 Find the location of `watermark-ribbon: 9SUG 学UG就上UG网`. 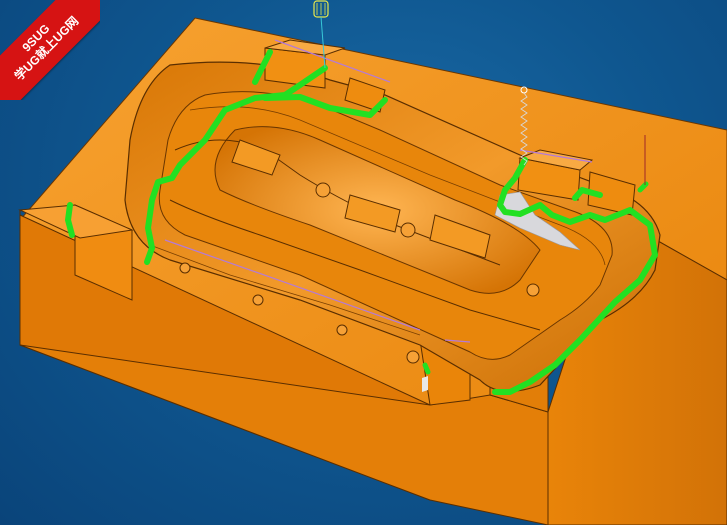

watermark-ribbon: 9SUG 学UG就上UG网 is located at coordinates (50, 50).